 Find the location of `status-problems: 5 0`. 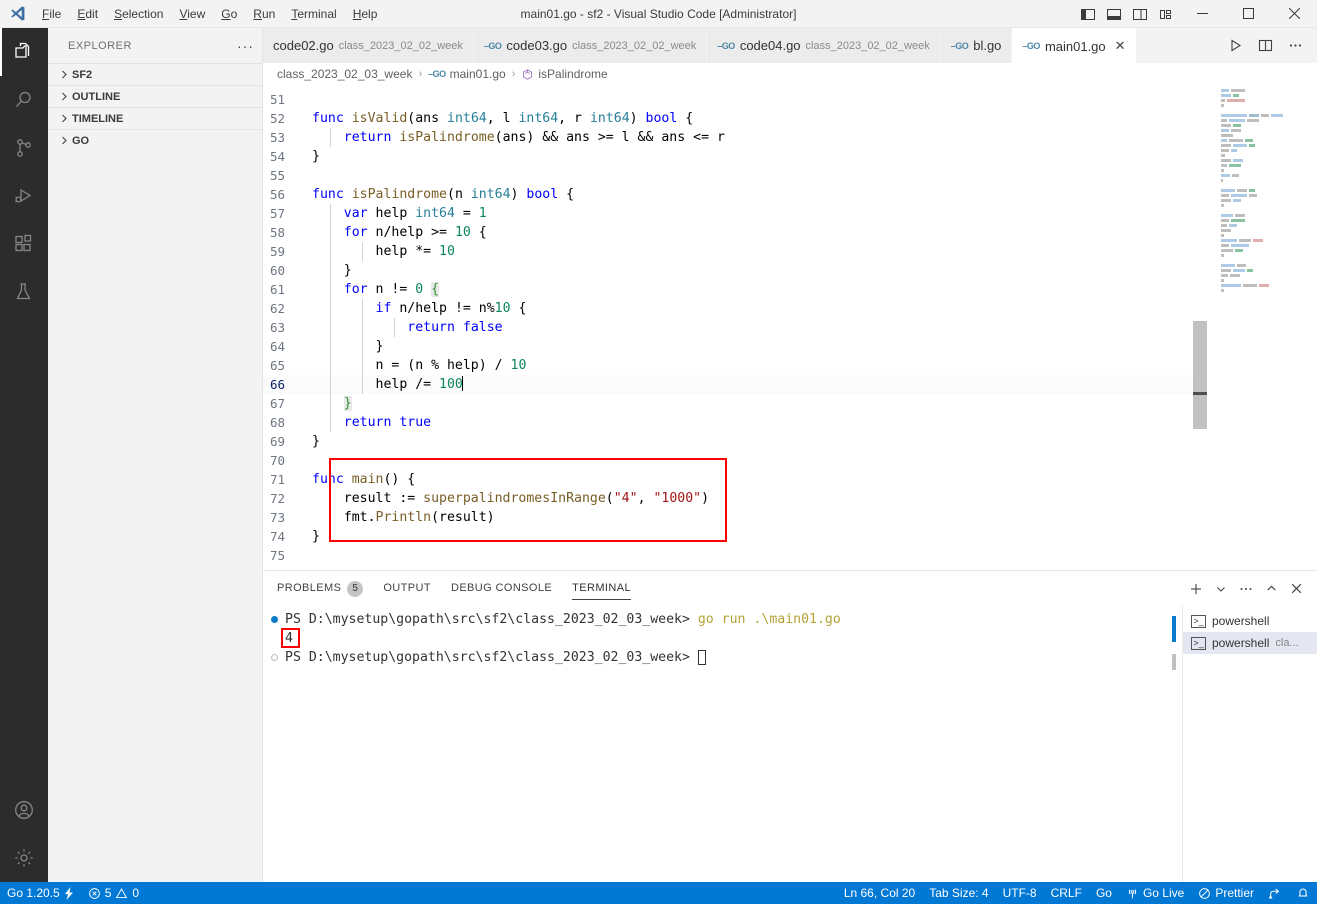

status-problems: 5 0 is located at coordinates (113, 893).